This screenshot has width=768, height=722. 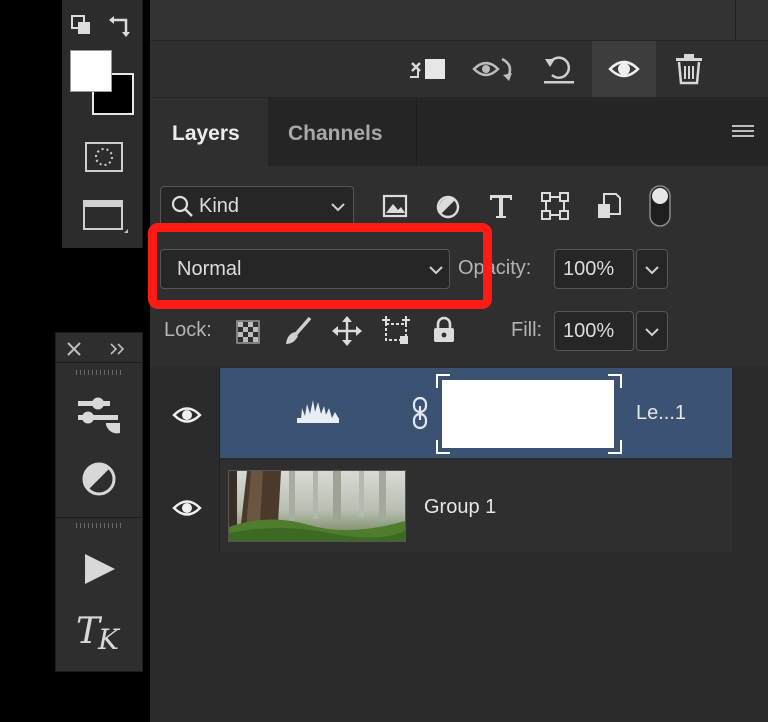 What do you see at coordinates (459, 20) in the screenshot?
I see `panel-top-strip` at bounding box center [459, 20].